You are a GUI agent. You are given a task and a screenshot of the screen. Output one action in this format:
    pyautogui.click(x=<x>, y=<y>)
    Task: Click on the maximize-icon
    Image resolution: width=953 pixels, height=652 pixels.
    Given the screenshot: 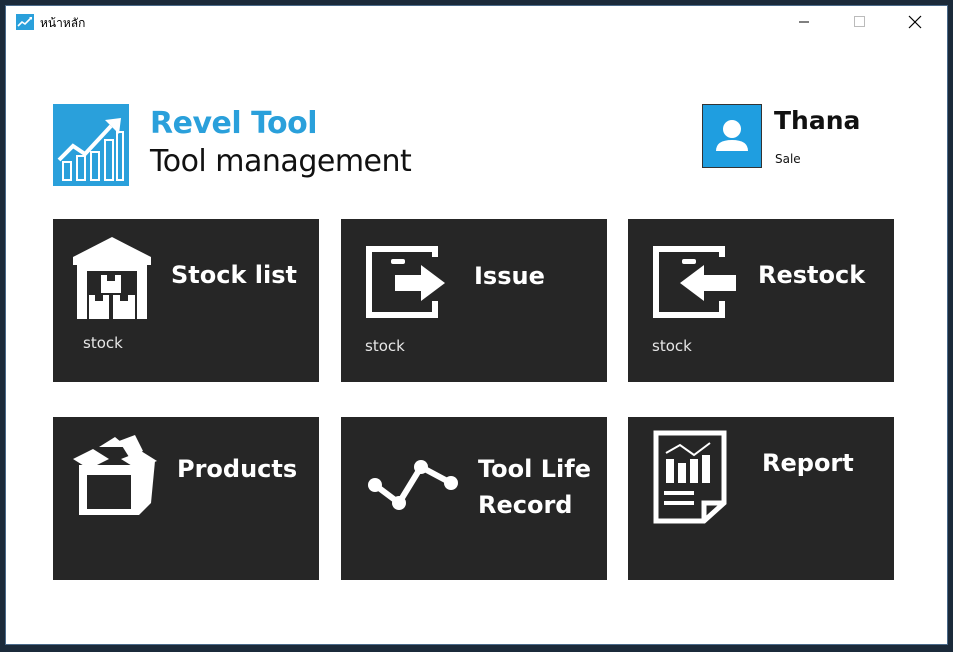 What is the action you would take?
    pyautogui.click(x=859, y=21)
    